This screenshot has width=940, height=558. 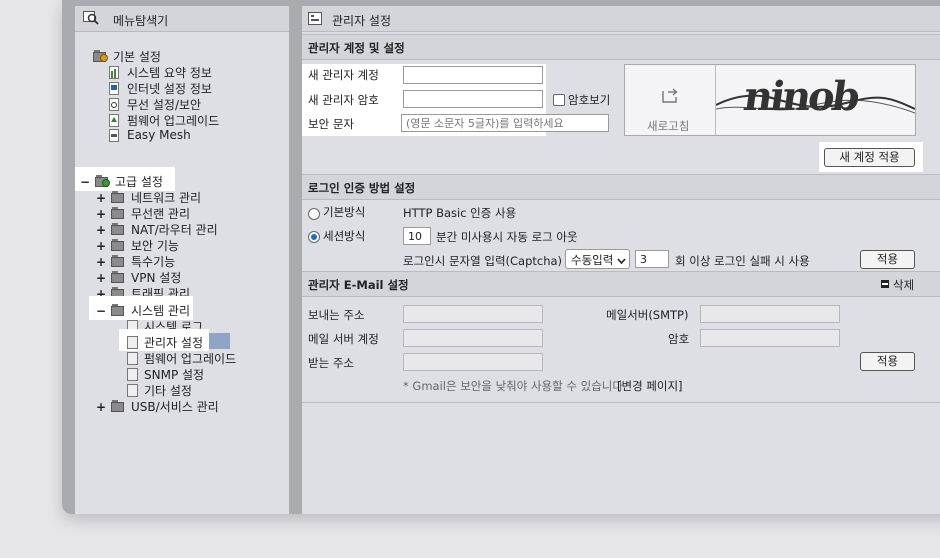 I want to click on mail-account-label: 메일 서버 계정, so click(x=343, y=339).